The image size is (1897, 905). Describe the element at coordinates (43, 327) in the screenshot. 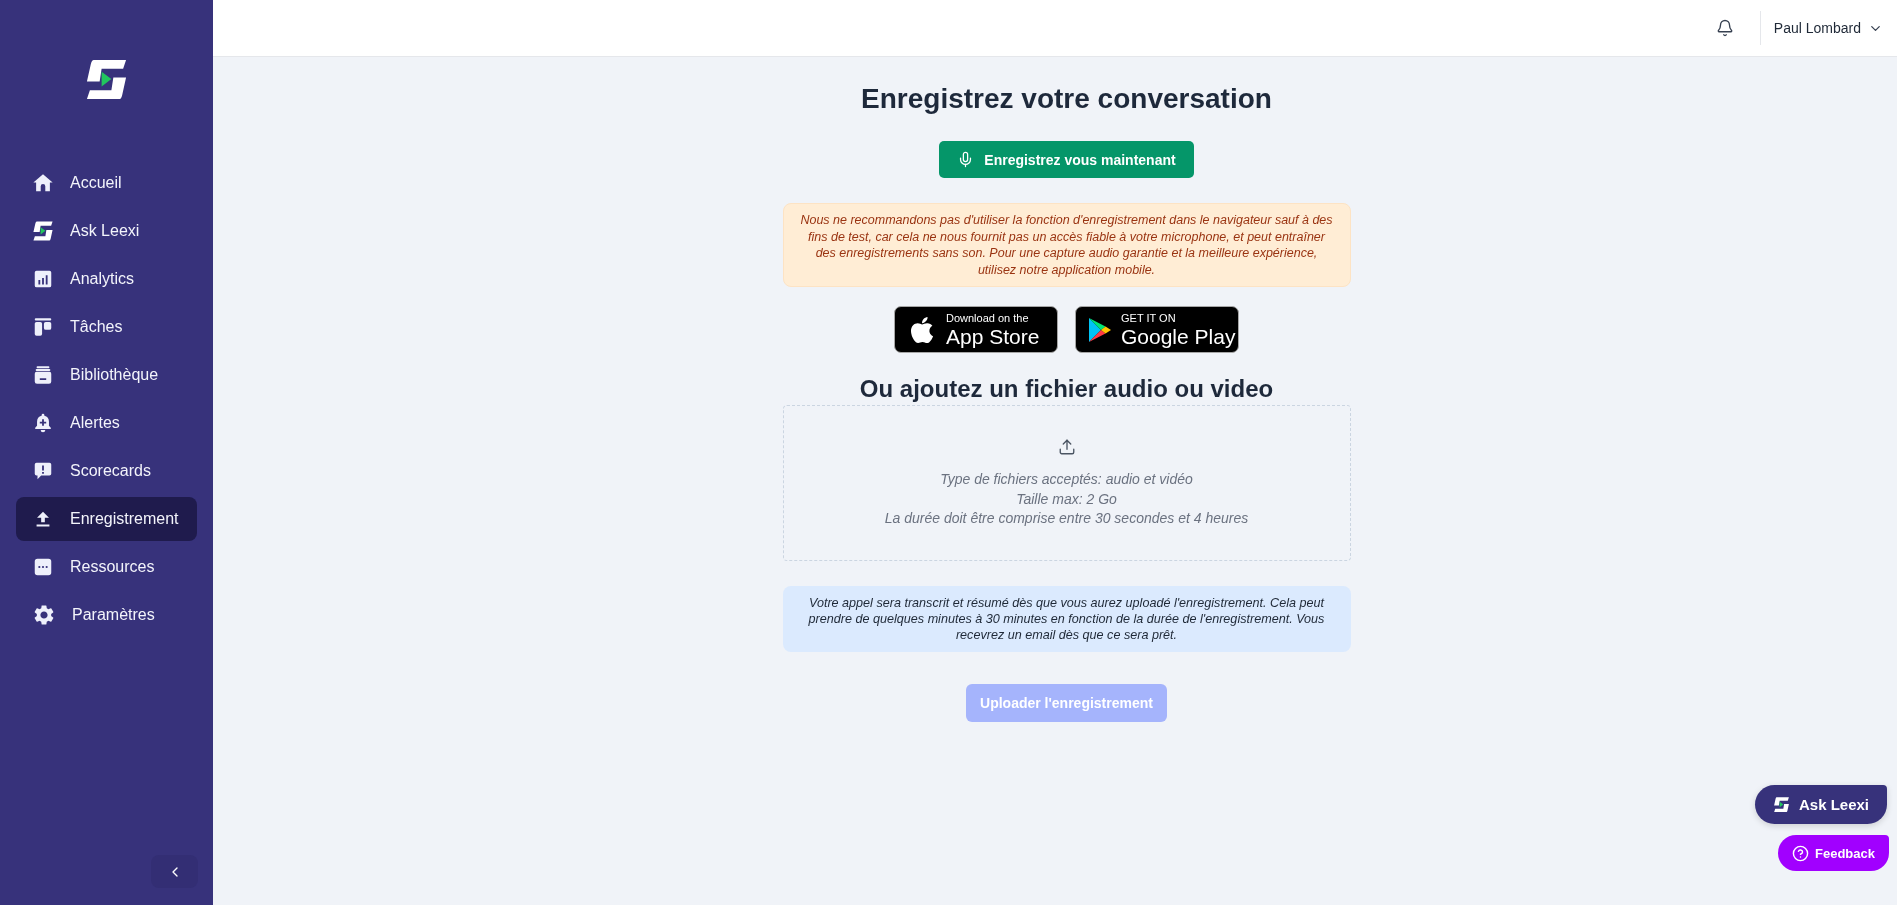

I see `board-icon` at that location.